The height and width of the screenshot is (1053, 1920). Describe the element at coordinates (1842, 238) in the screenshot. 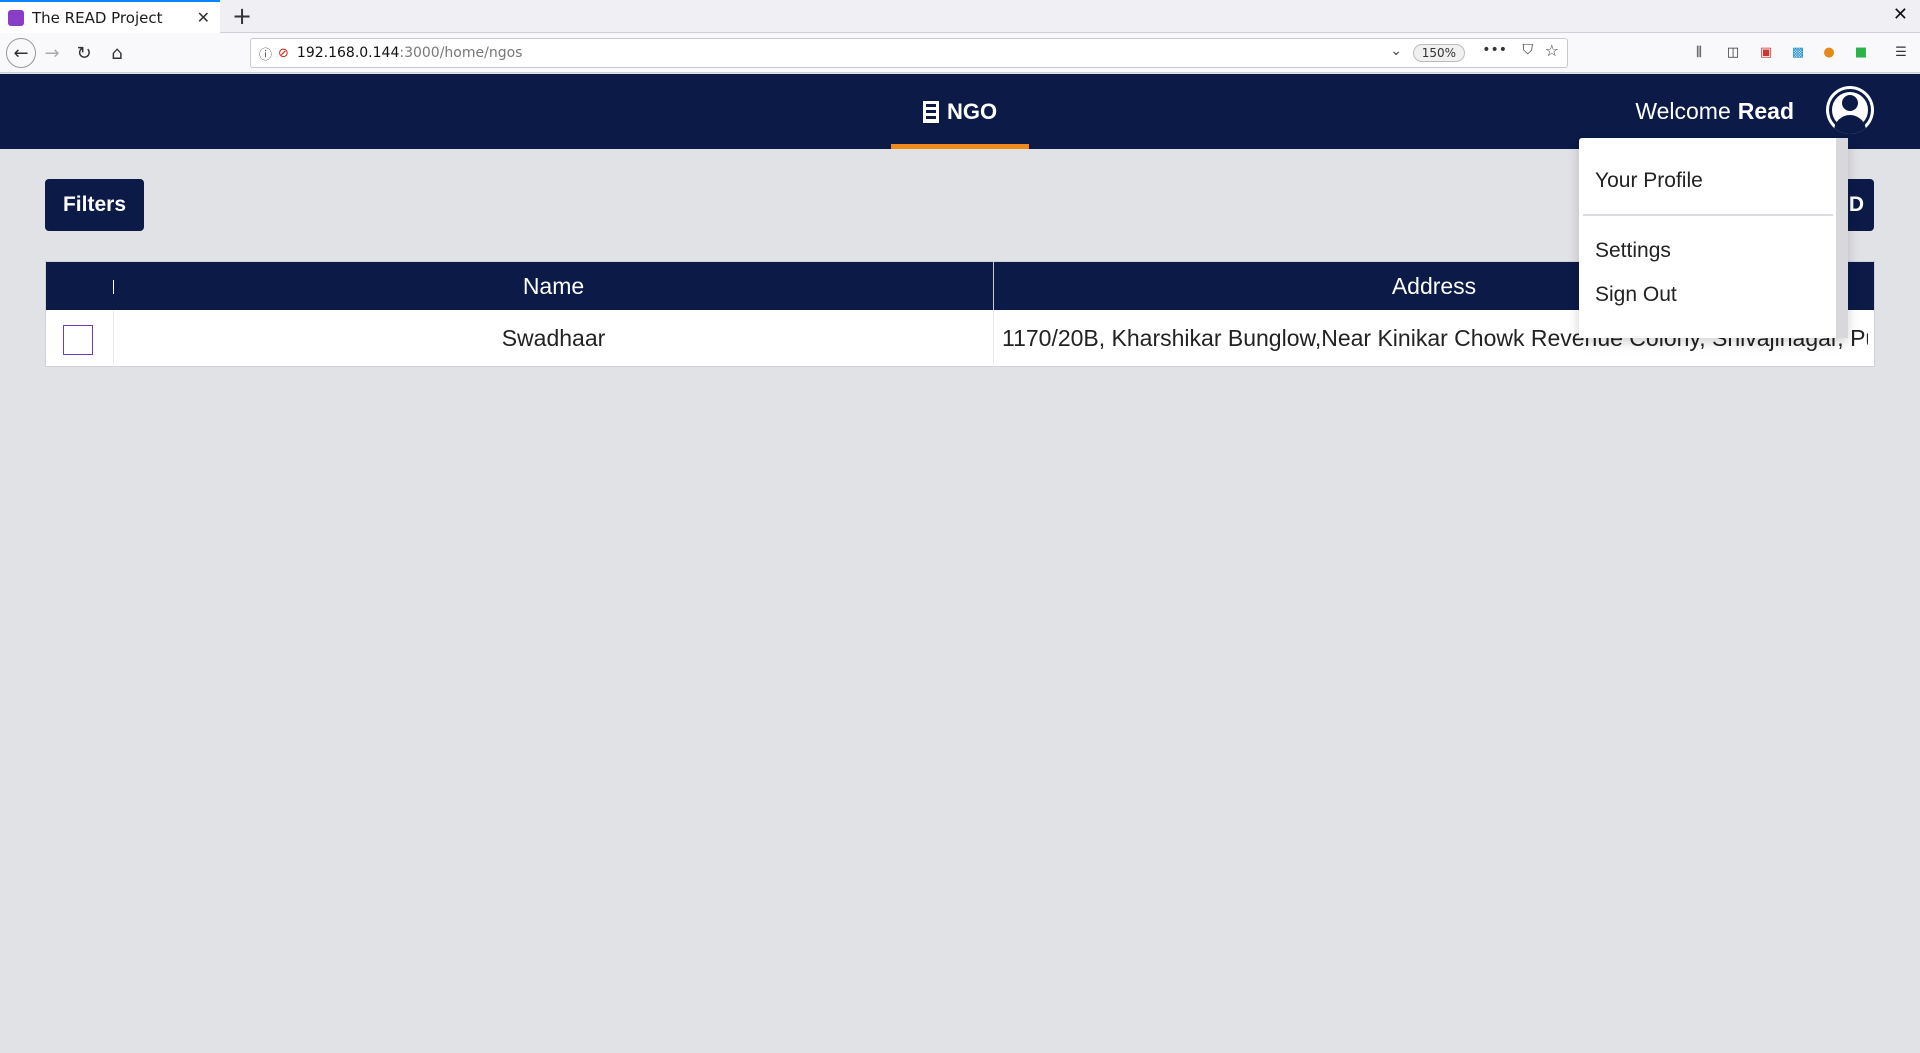

I see `menu-scrollbar` at that location.